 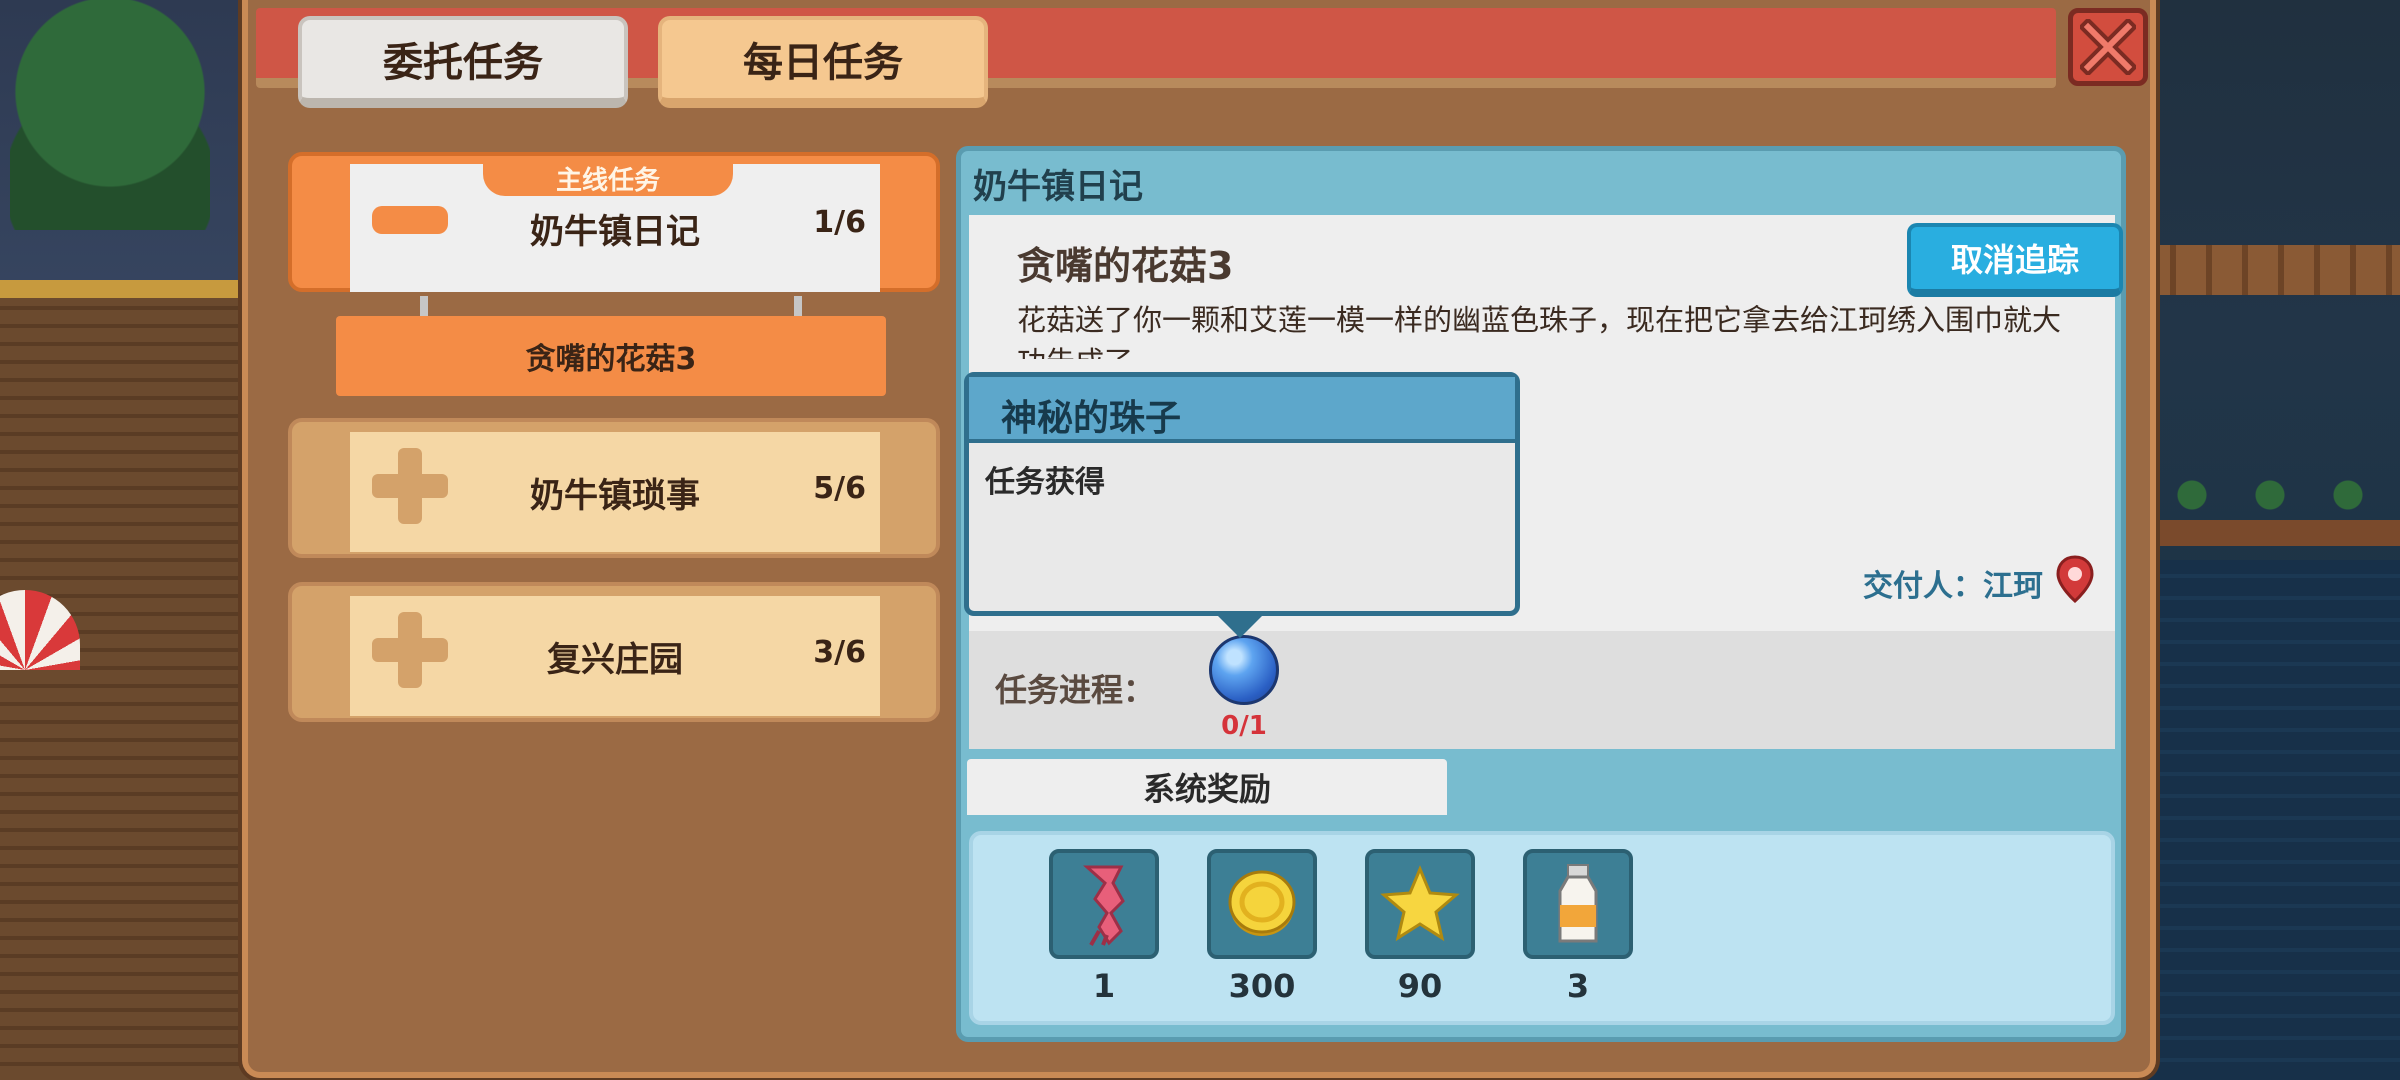 What do you see at coordinates (110, 115) in the screenshot?
I see `christmas-tree` at bounding box center [110, 115].